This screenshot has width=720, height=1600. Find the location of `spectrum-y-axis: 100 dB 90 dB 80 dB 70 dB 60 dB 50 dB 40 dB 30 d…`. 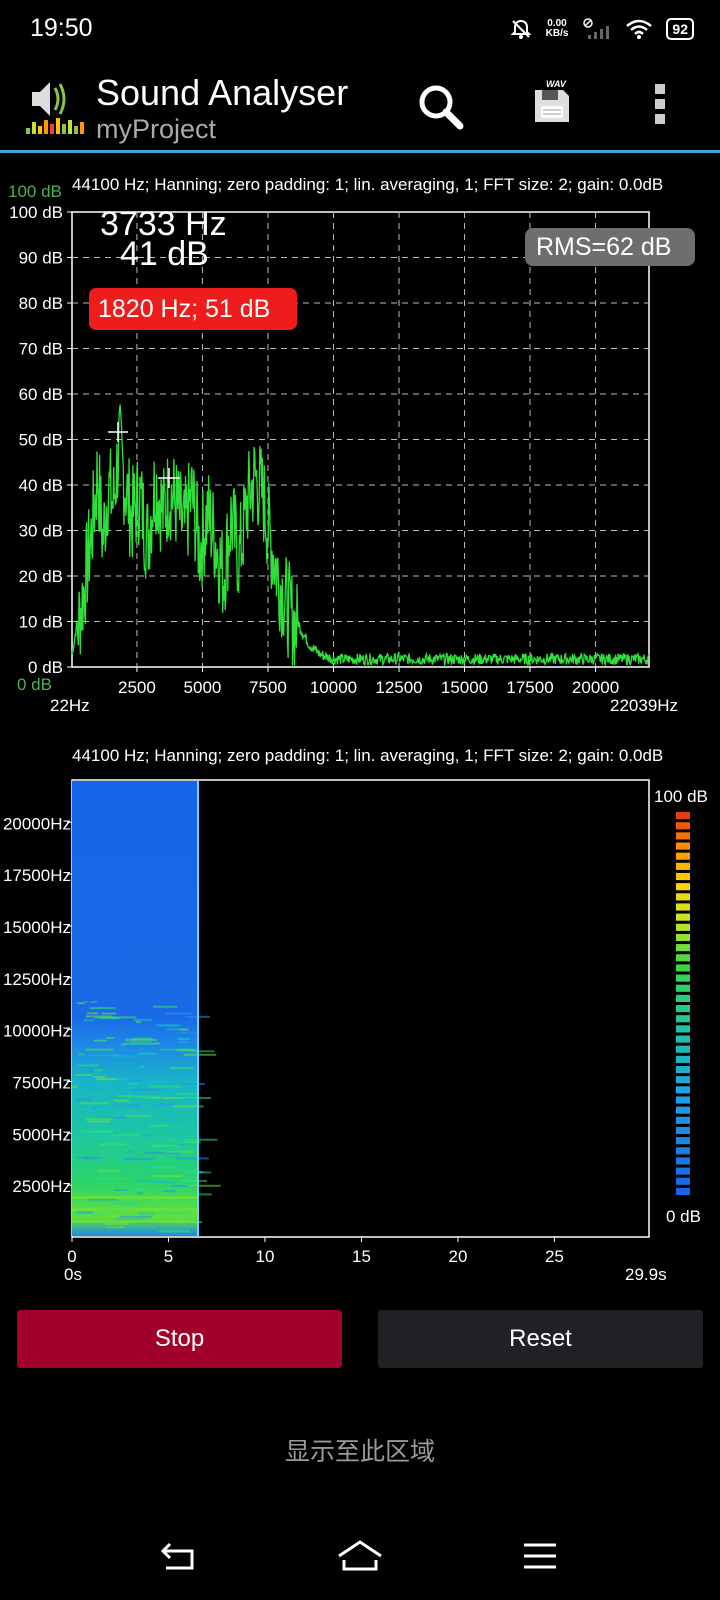

spectrum-y-axis: 100 dB 90 dB 80 dB 70 dB 60 dB 50 dB 40 dB 30 d… is located at coordinates (40, 440).